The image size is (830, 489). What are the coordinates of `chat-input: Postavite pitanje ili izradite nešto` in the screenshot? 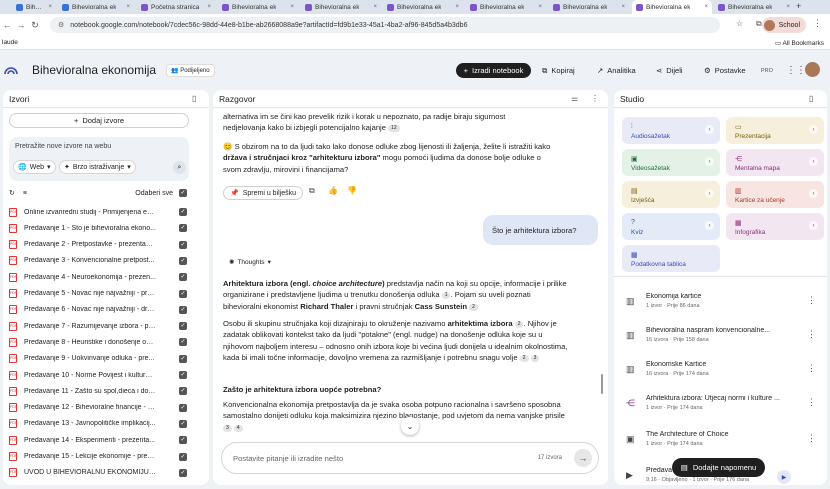 It's located at (288, 458).